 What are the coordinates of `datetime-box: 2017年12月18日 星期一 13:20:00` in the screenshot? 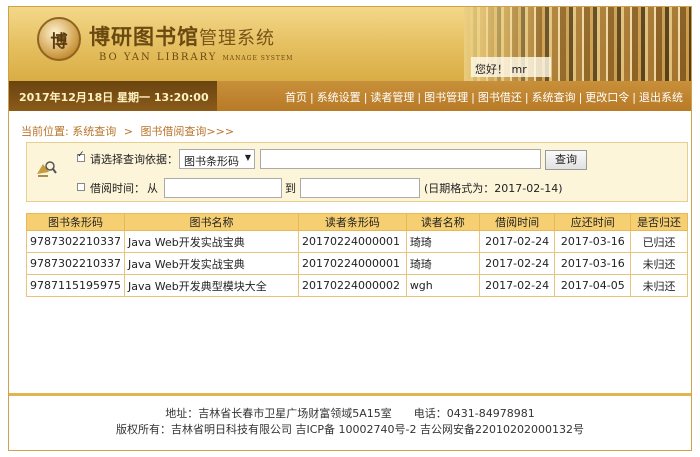 It's located at (113, 96).